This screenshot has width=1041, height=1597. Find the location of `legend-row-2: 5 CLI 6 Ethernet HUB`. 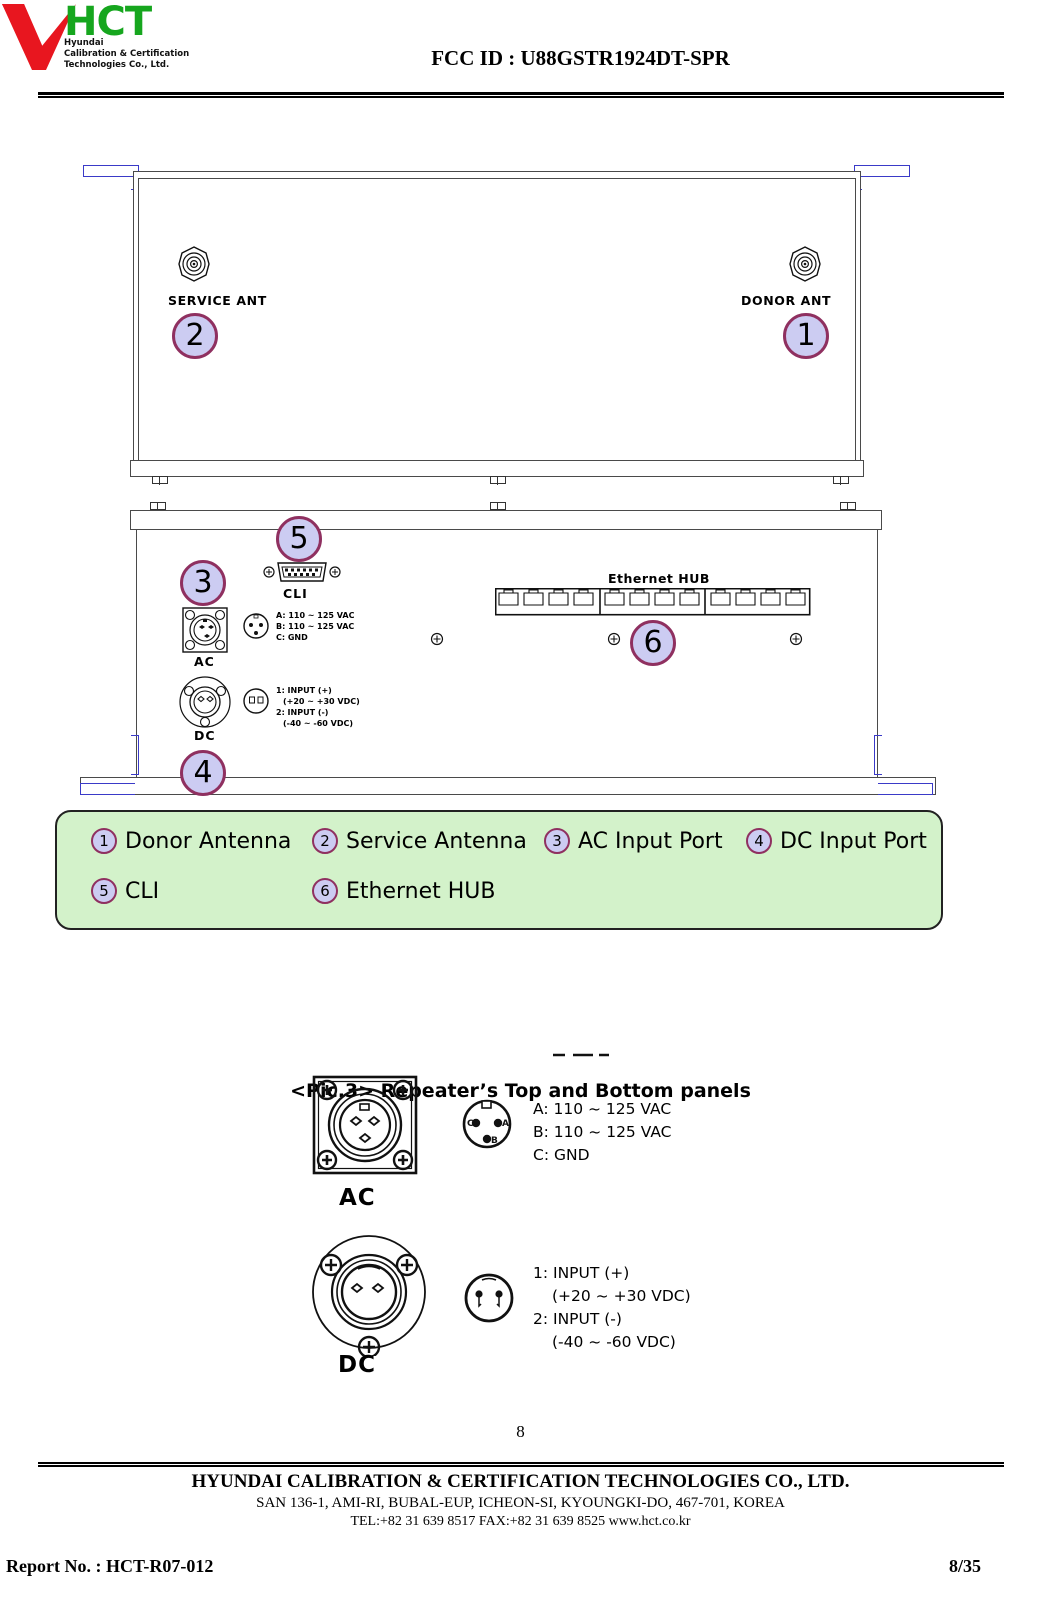

legend-row-2: 5 CLI 6 Ethernet HUB is located at coordinates (501, 903).